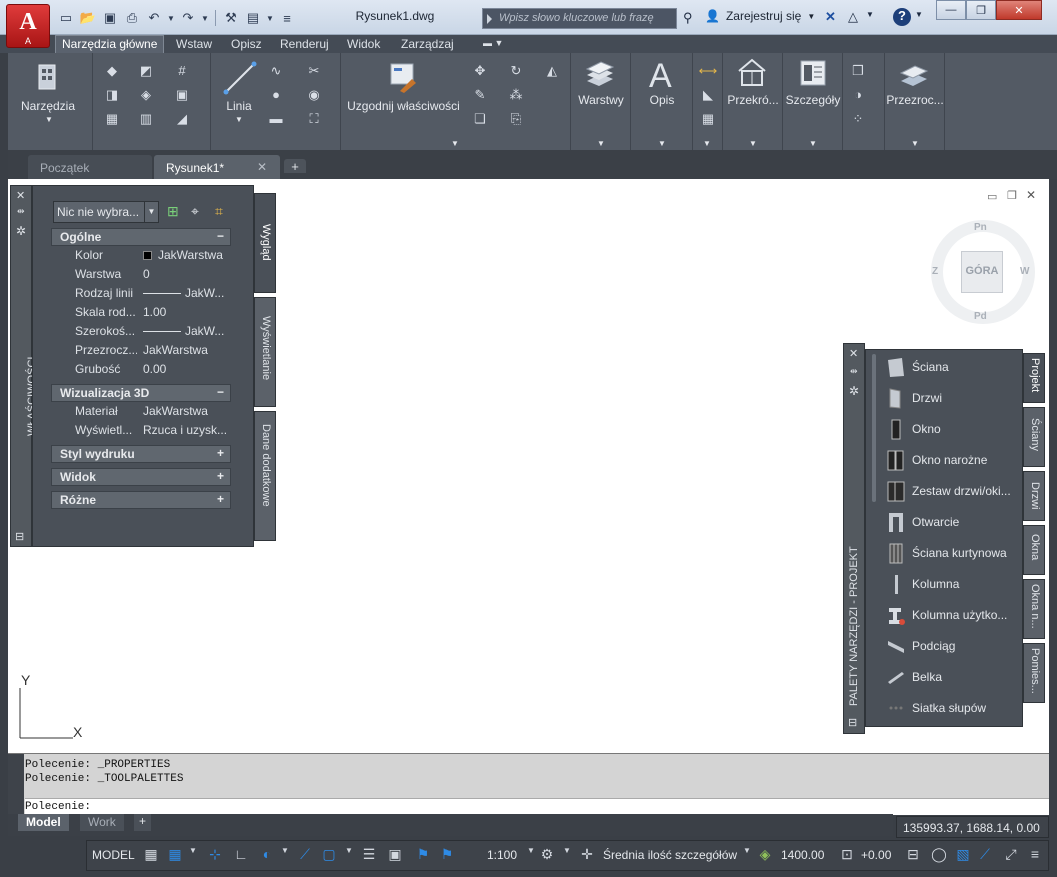  What do you see at coordinates (502, 855) in the screenshot?
I see `annotation-scale: 1:100` at bounding box center [502, 855].